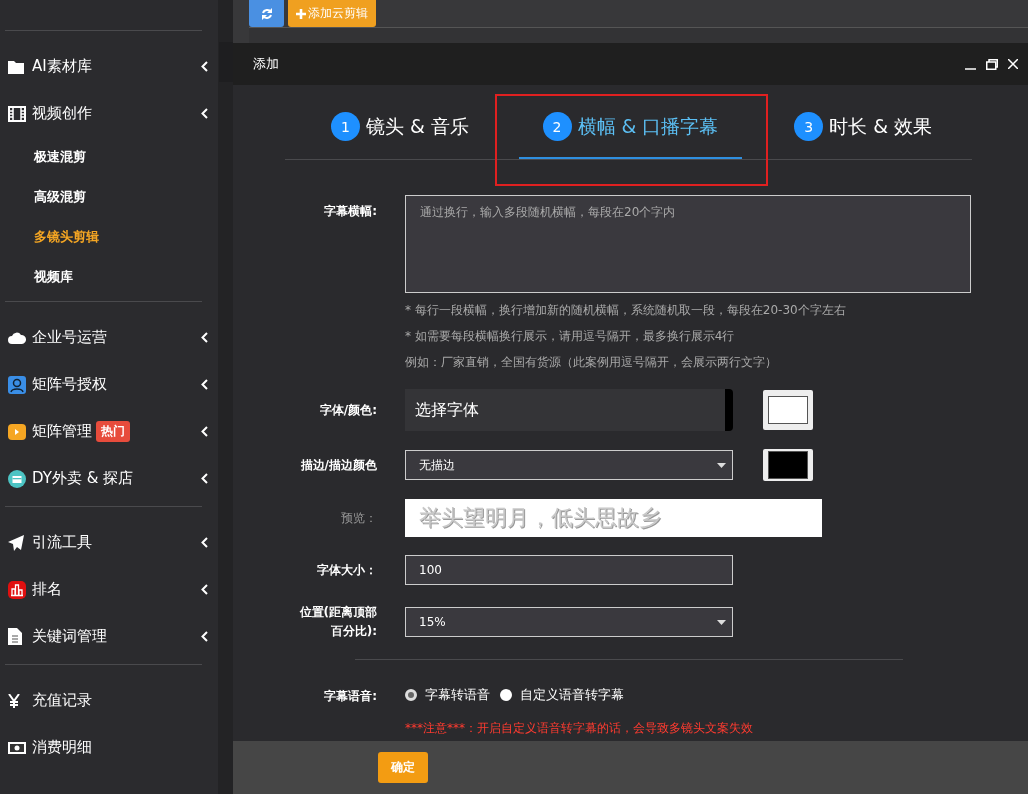 This screenshot has height=794, width=1028. Describe the element at coordinates (109, 700) in the screenshot. I see `sidebar-item: 充值记录` at that location.